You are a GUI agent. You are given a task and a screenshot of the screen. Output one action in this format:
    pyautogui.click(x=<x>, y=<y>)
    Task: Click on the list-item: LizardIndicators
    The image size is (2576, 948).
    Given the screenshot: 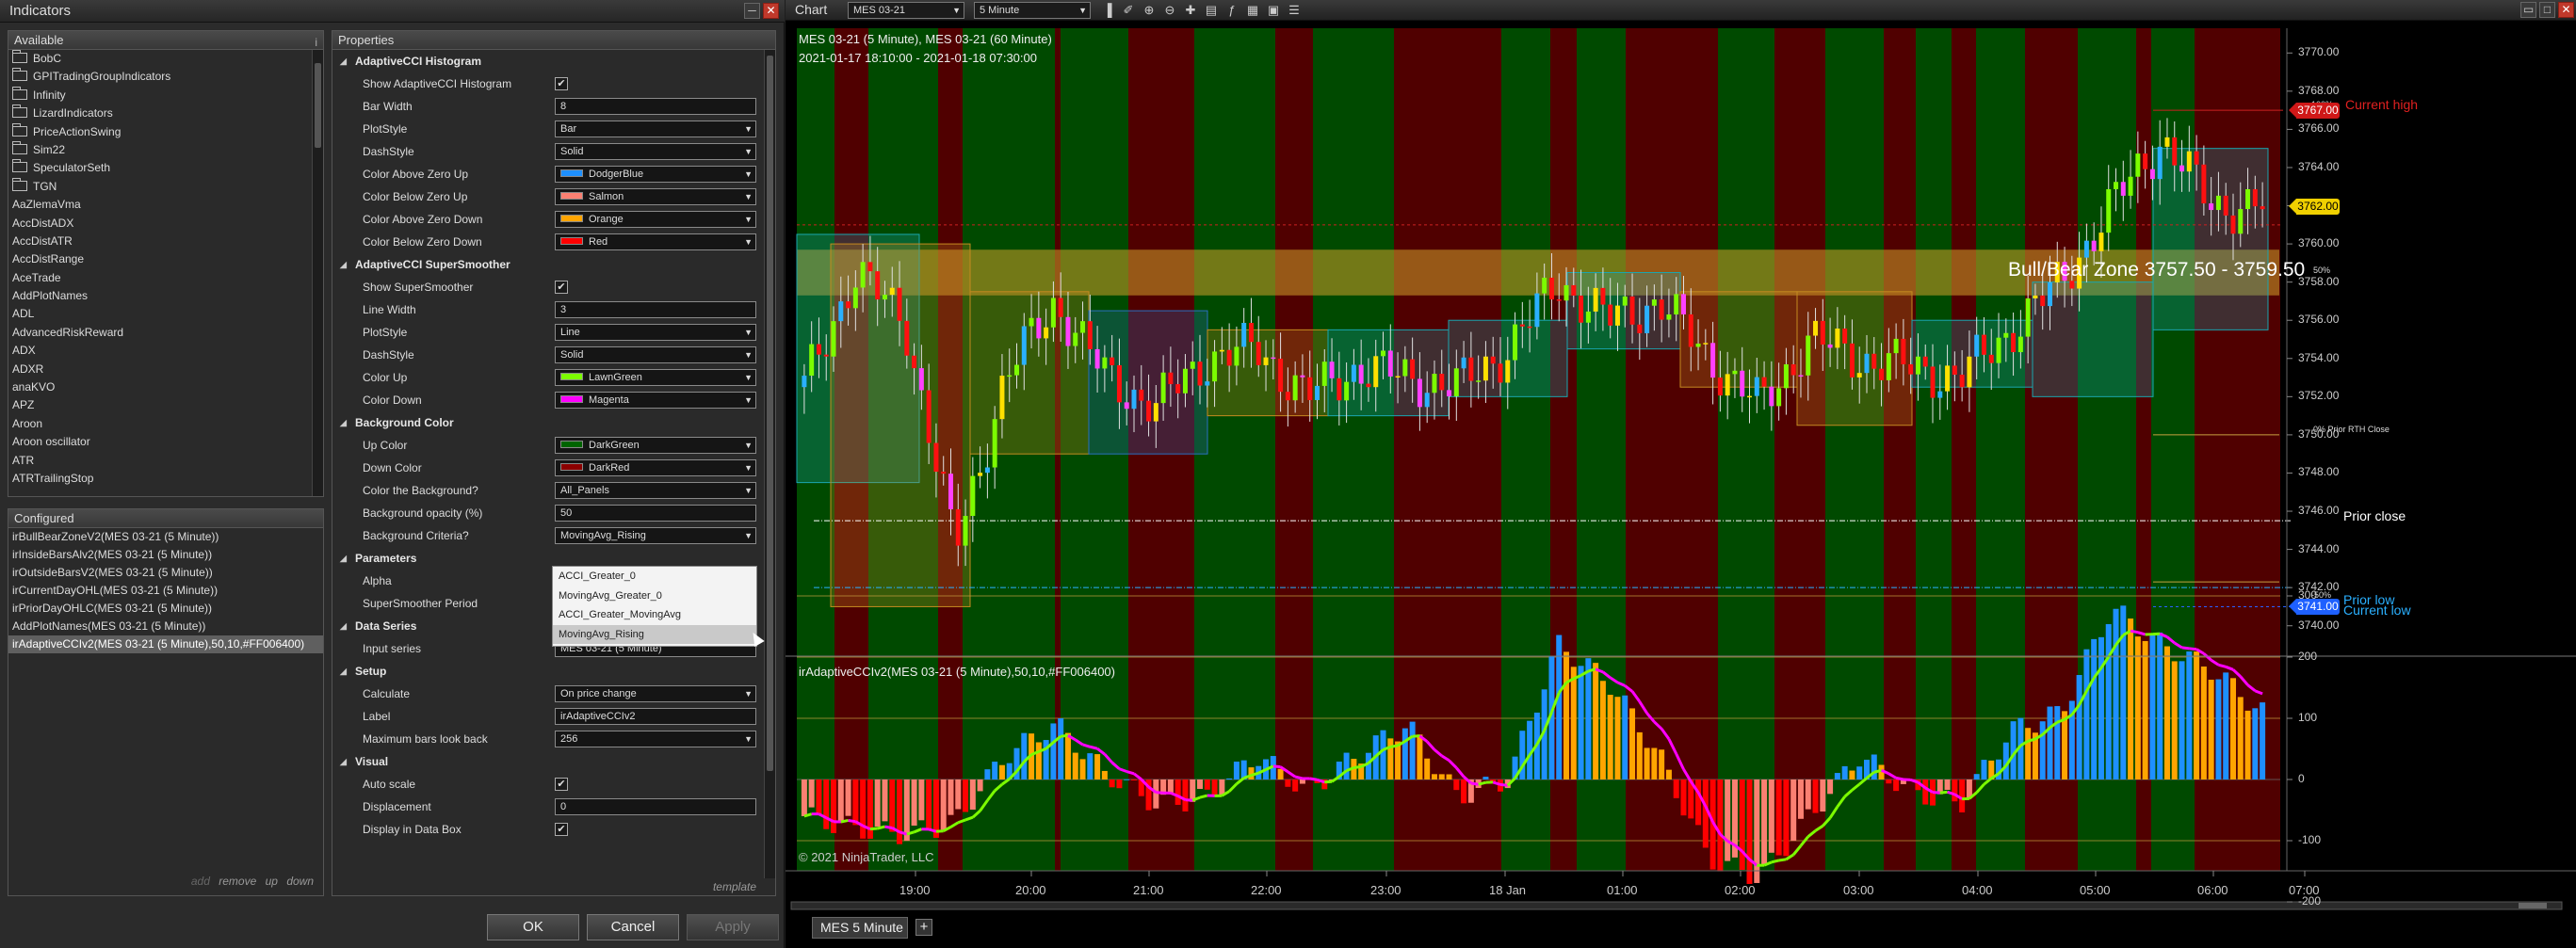 What is the action you would take?
    pyautogui.click(x=160, y=113)
    